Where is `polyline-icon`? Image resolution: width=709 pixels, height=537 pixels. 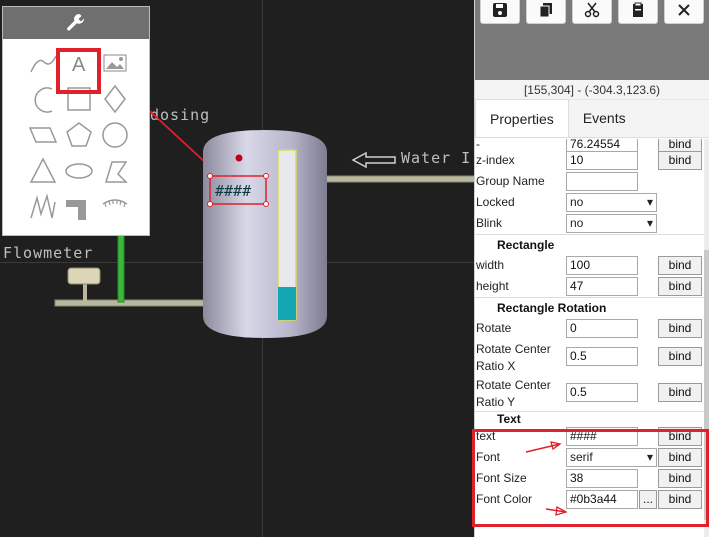
polyline-icon is located at coordinates (116, 172).